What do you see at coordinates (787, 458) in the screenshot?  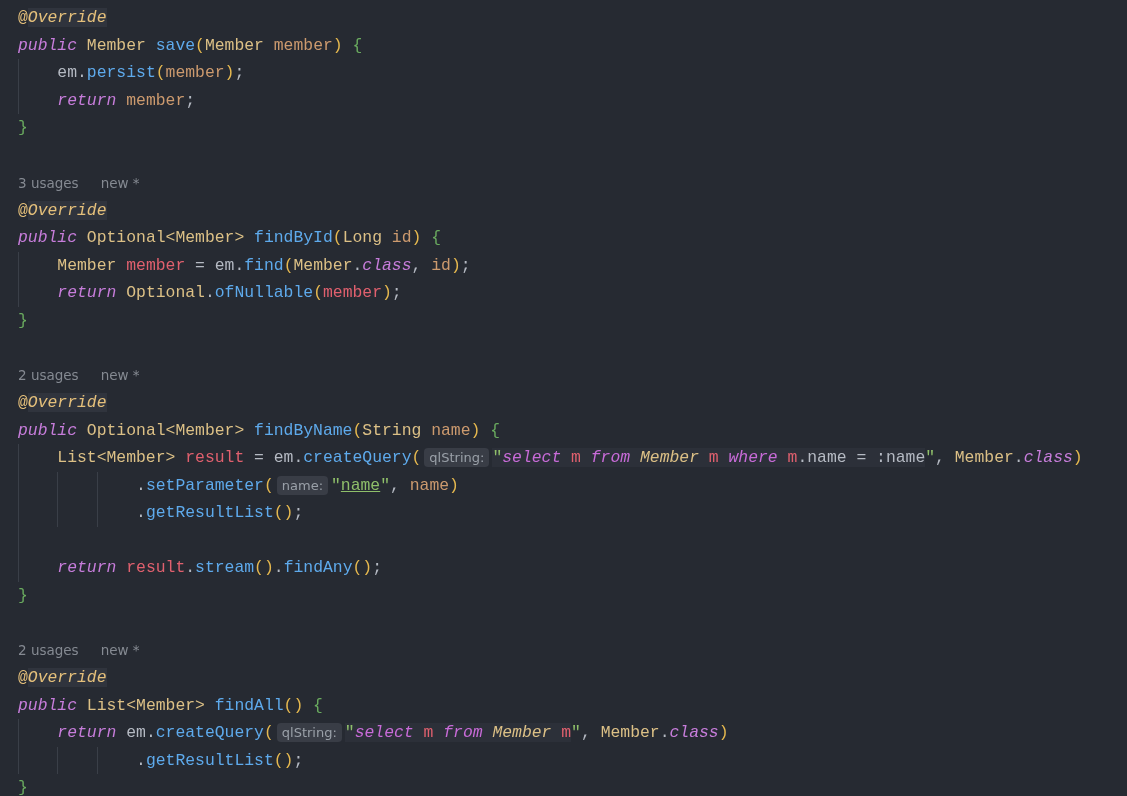 I see `code-text: "select m from Member m where m.name = :name", Member.class)` at bounding box center [787, 458].